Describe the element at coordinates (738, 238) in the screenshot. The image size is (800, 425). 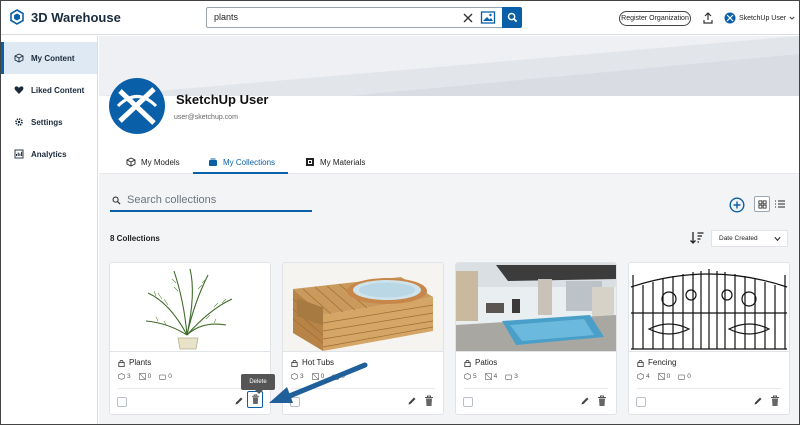
I see `sort-selected-value: Date Created` at that location.